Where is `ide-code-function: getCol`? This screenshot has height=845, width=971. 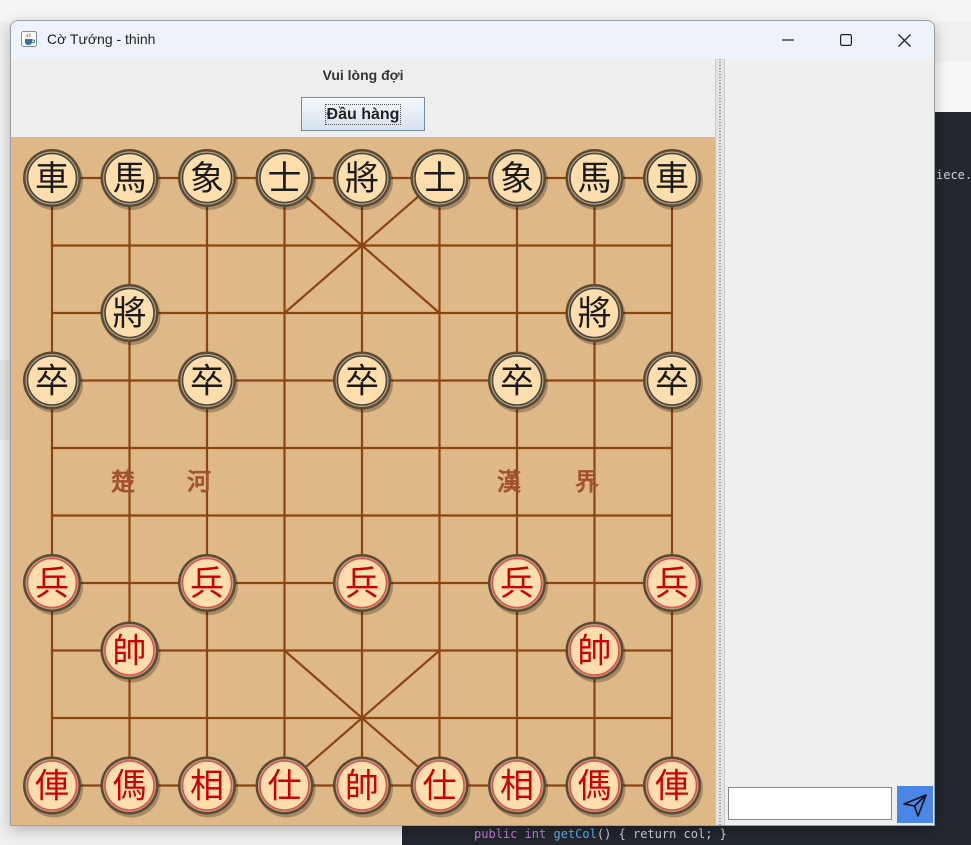 ide-code-function: getCol is located at coordinates (575, 834).